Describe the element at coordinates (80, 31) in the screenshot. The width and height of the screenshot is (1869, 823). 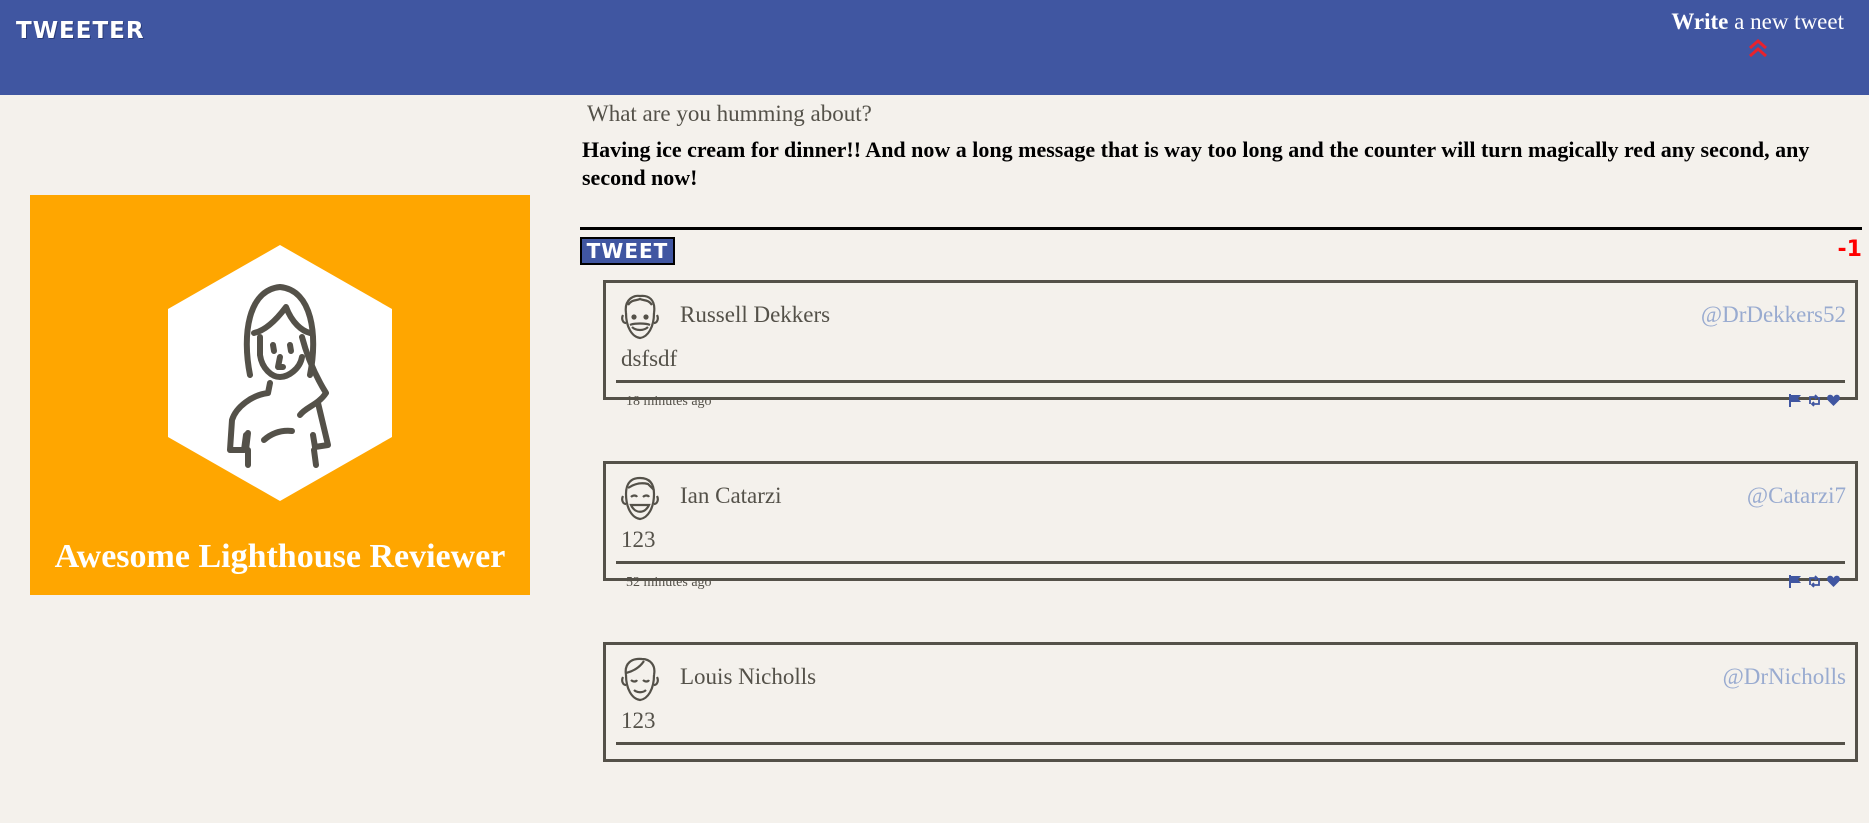
I see `brand-logo: TWEETER` at that location.